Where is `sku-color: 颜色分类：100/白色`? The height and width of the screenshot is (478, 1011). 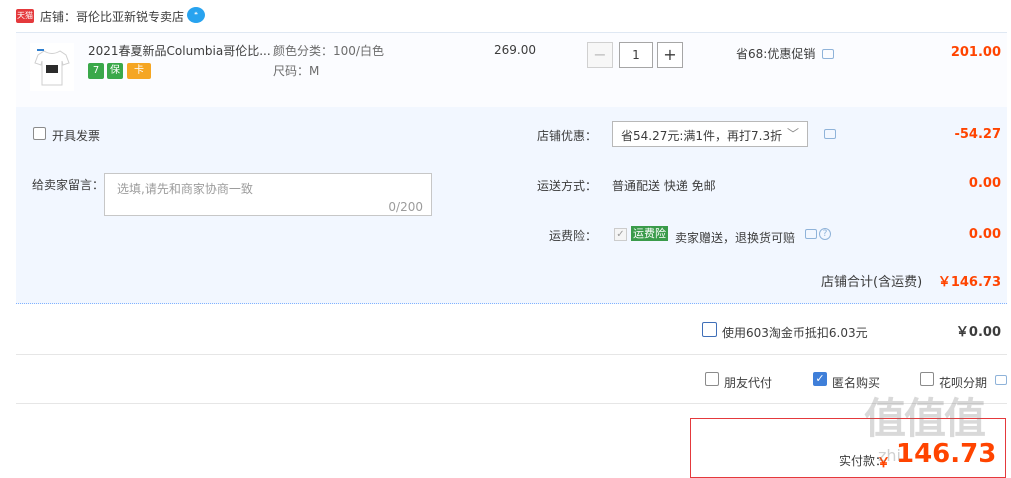 sku-color: 颜色分类：100/白色 is located at coordinates (328, 51).